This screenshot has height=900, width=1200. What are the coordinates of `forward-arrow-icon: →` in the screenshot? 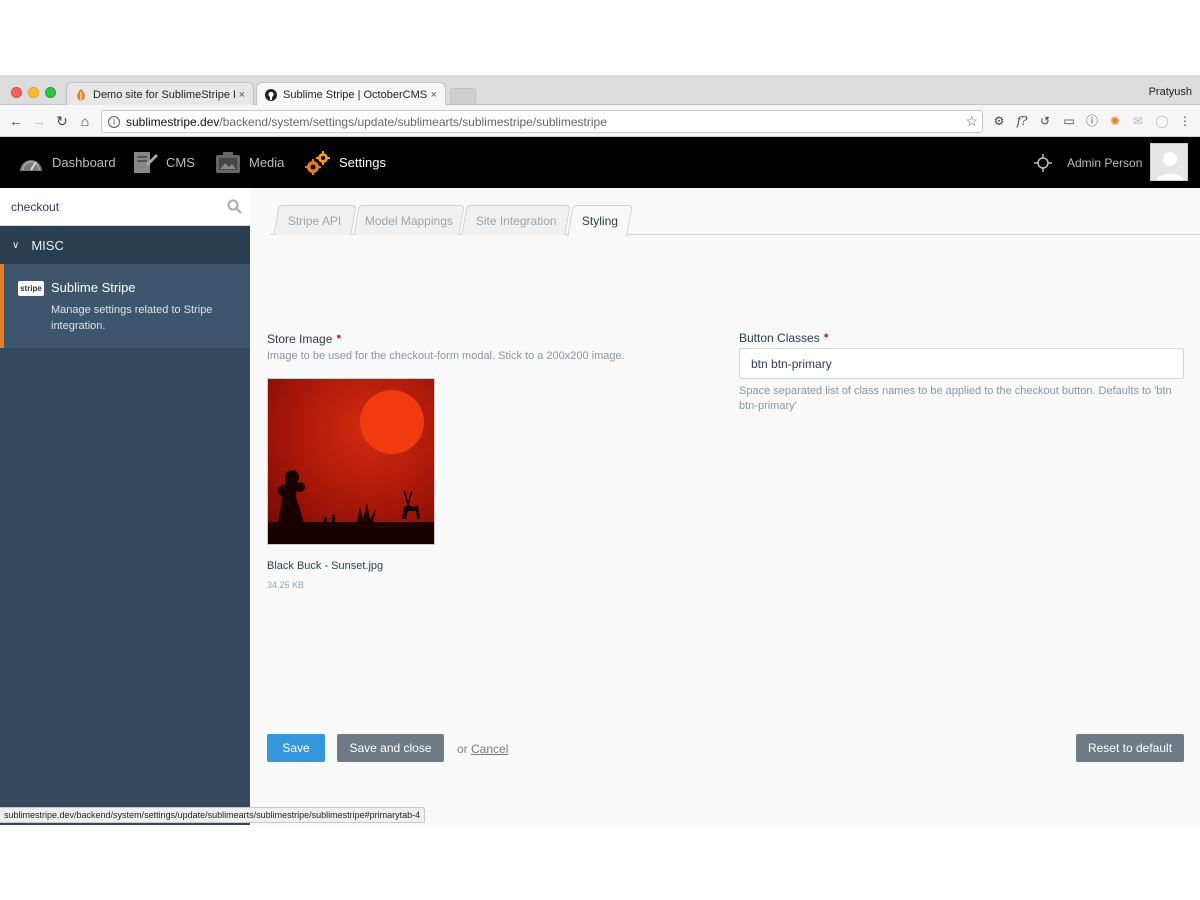 It's located at (39, 121).